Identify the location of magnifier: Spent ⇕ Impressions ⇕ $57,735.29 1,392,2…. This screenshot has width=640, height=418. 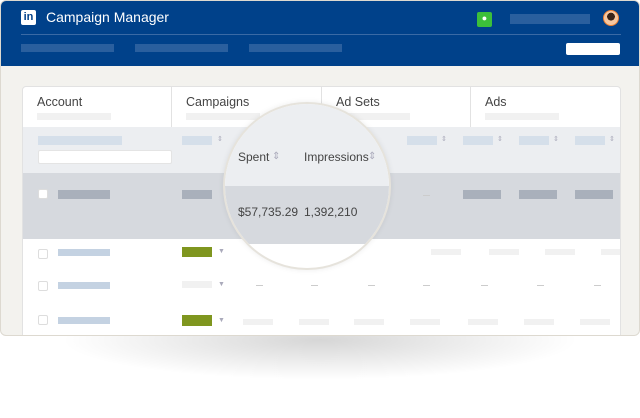
(307, 186).